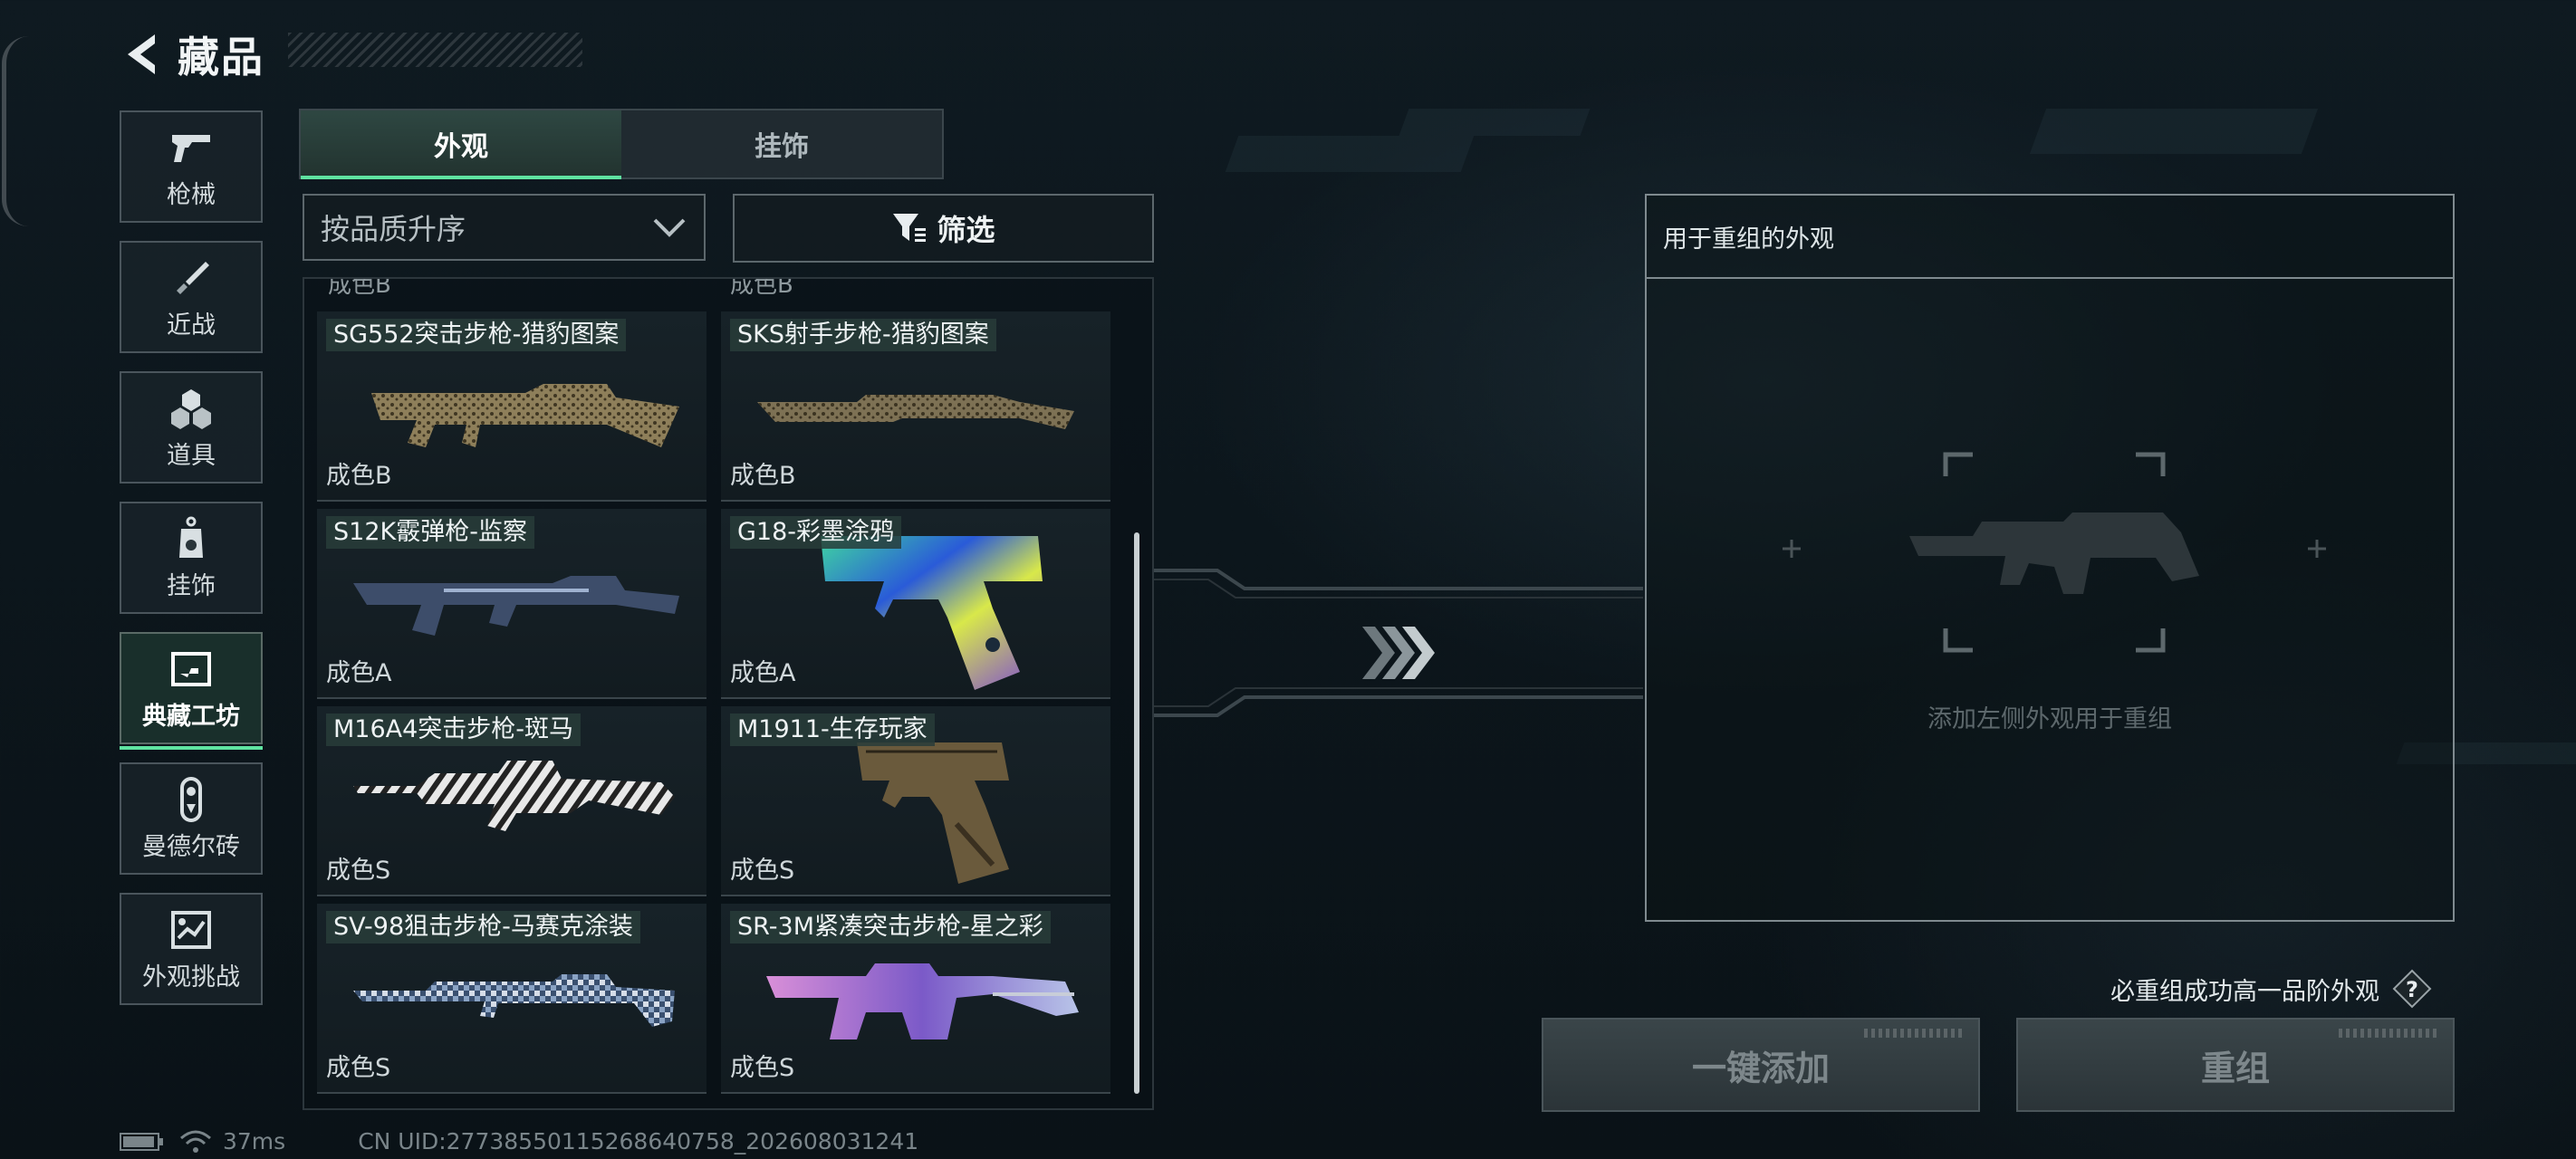 The height and width of the screenshot is (1159, 2576). What do you see at coordinates (195, 1141) in the screenshot?
I see `wifi-icon` at bounding box center [195, 1141].